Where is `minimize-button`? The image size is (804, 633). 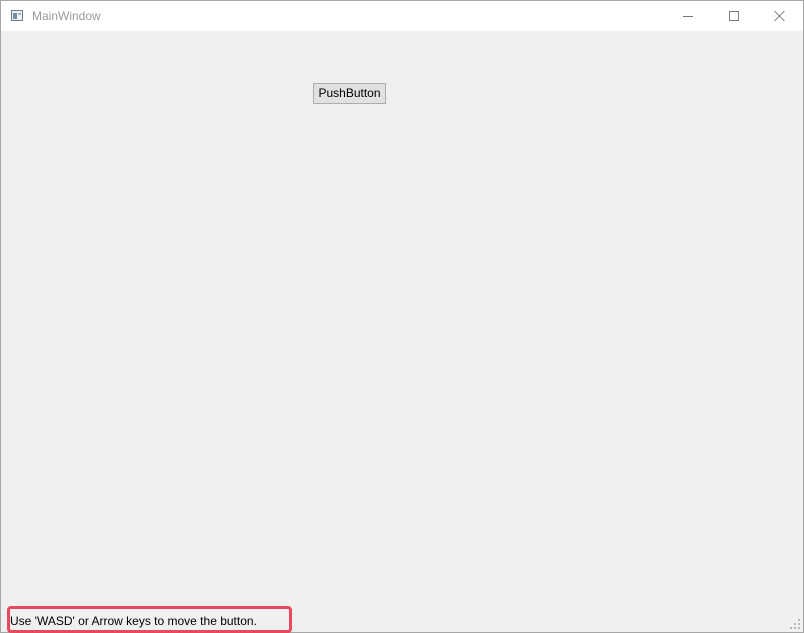 minimize-button is located at coordinates (688, 16).